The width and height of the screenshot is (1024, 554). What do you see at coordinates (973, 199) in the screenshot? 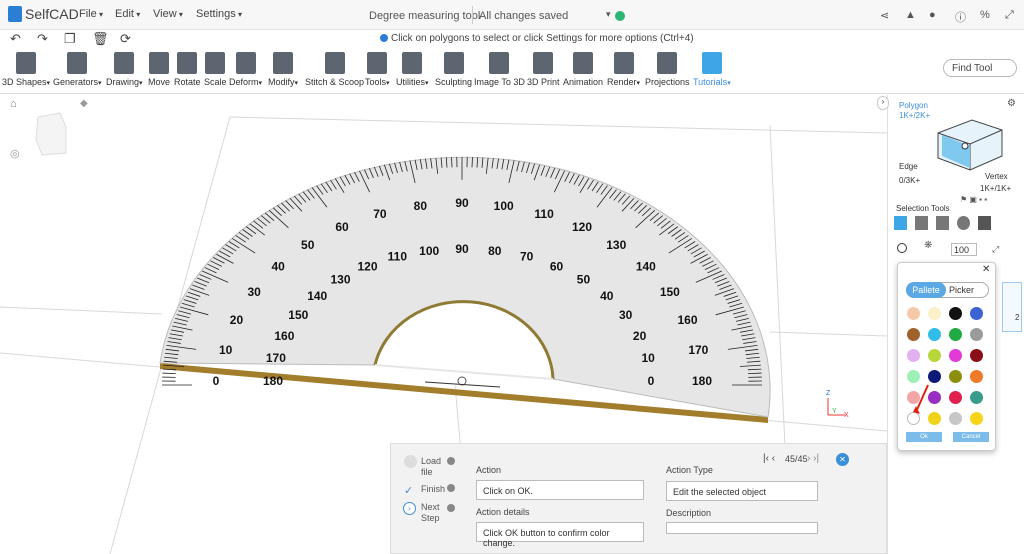
I see `selection-tools-icons: ⚑ ▣ ▪ ▪` at bounding box center [973, 199].